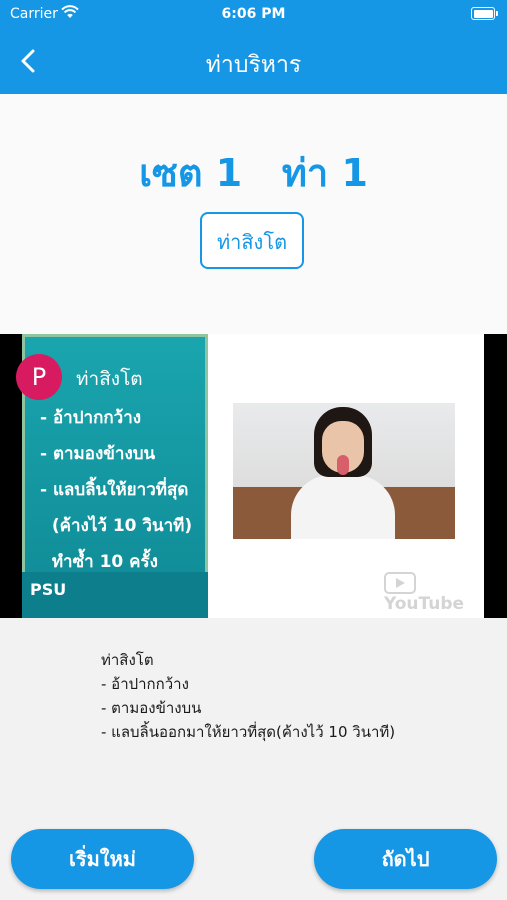  Describe the element at coordinates (484, 13) in the screenshot. I see `battery-icon` at that location.